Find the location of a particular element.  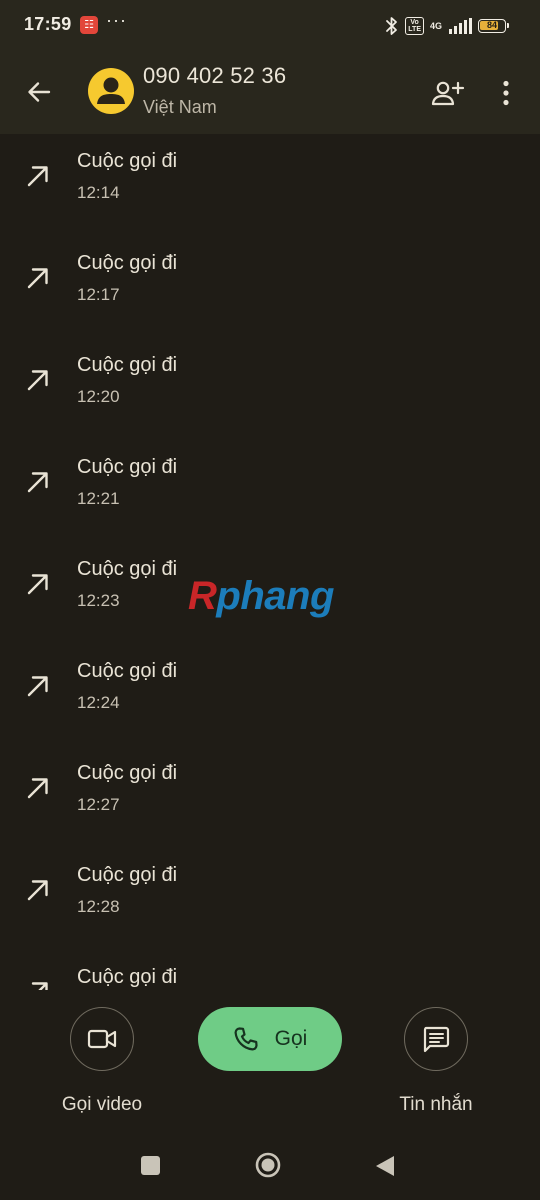

system-back-button is located at coordinates (385, 1166).